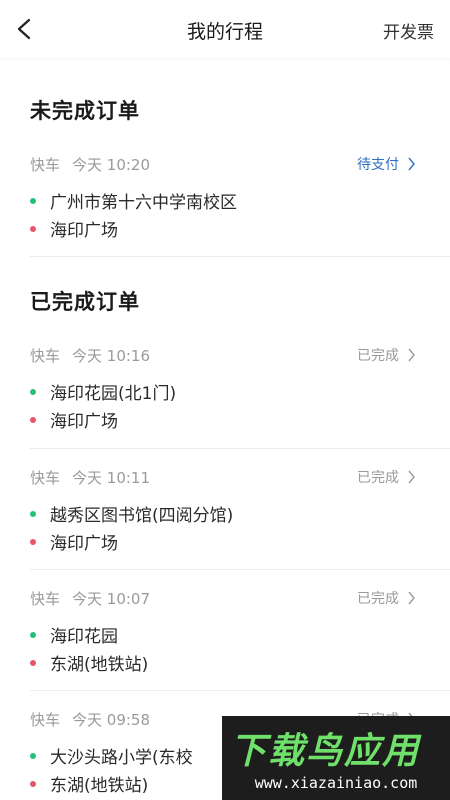 The height and width of the screenshot is (800, 450). I want to click on start-location: 广州市第十六中学南校区, so click(133, 200).